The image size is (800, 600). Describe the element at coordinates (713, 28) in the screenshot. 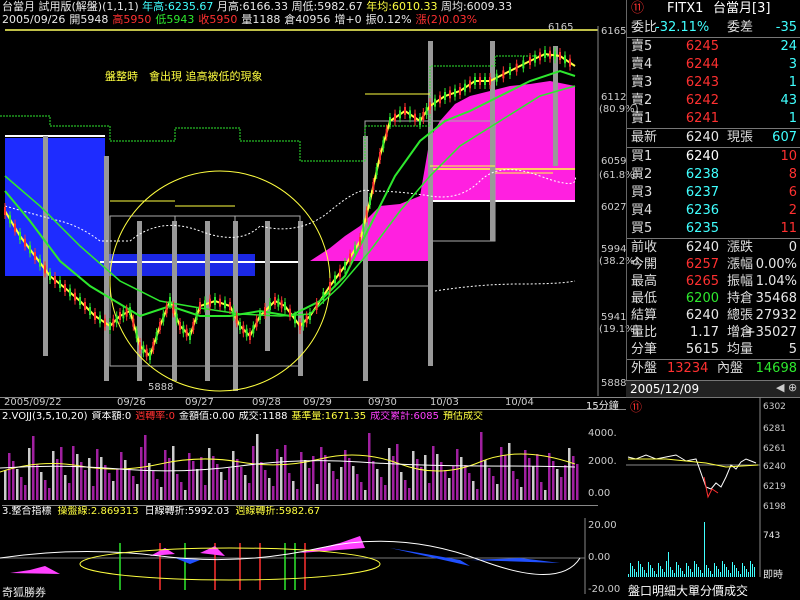

I see `ratio-row: 委比 -32.11% 委差 -35` at that location.